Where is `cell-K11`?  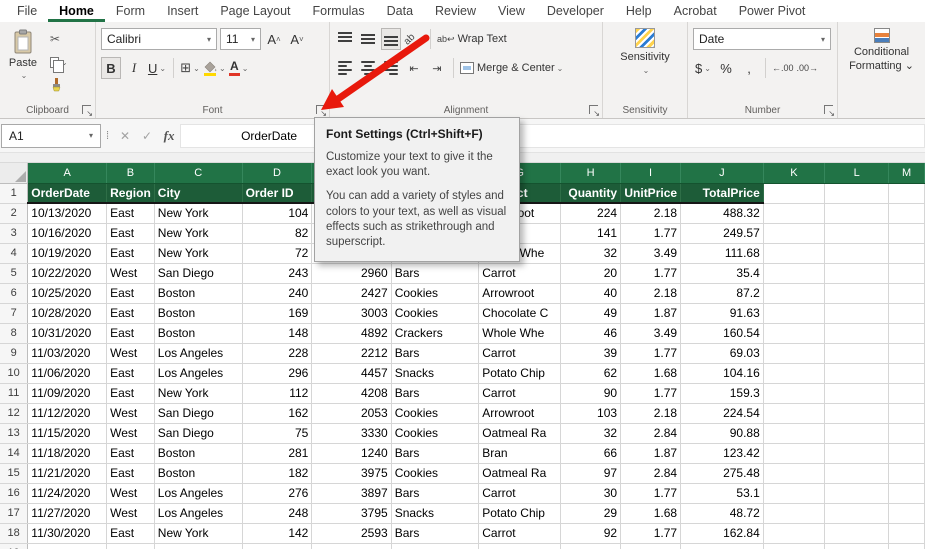 cell-K11 is located at coordinates (794, 393).